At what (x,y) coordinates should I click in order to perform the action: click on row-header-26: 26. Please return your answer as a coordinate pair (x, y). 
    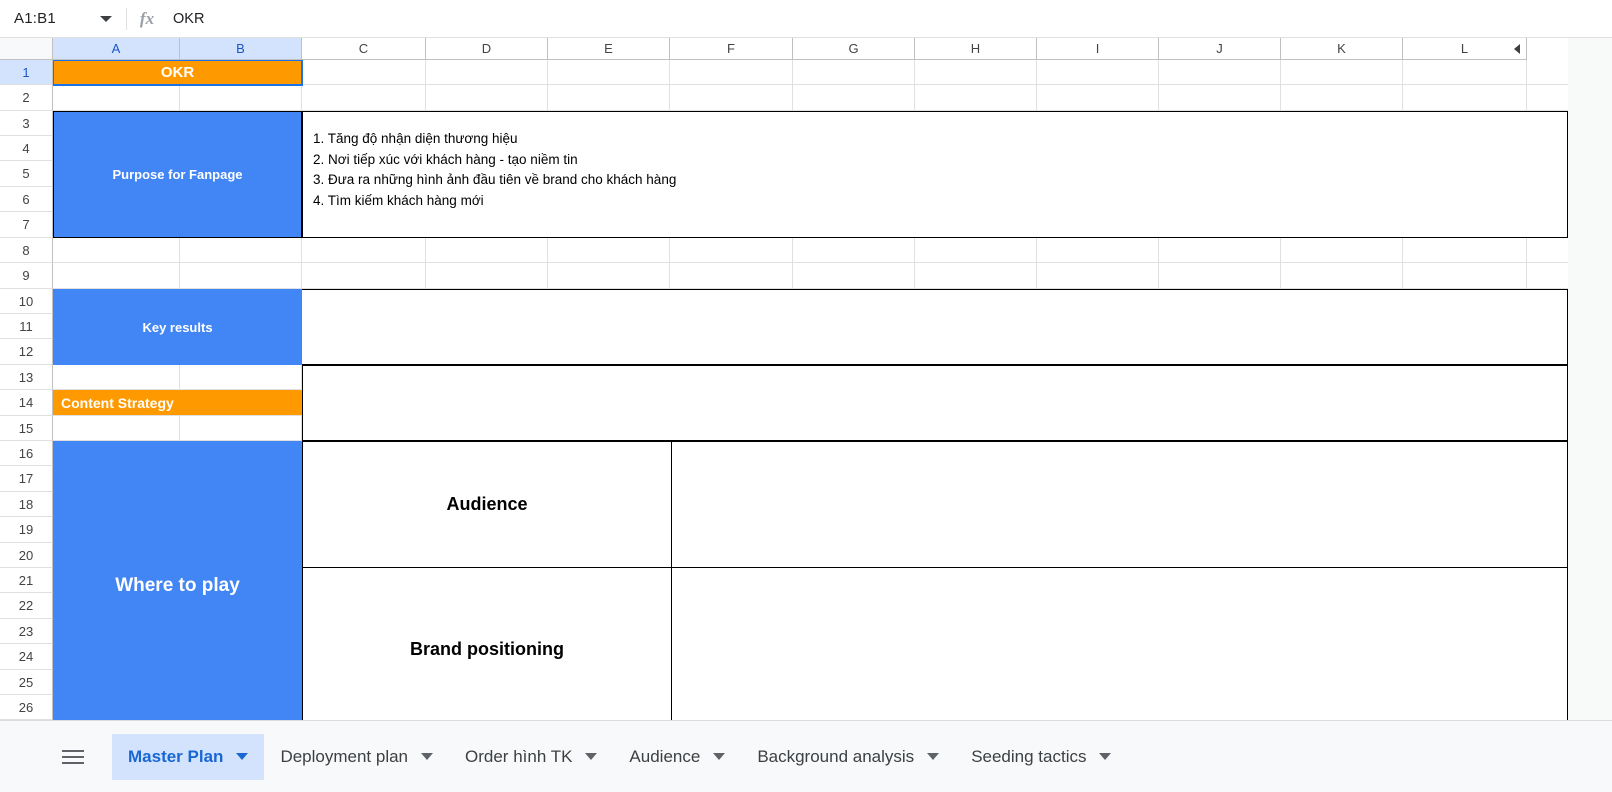
    Looking at the image, I should click on (26, 707).